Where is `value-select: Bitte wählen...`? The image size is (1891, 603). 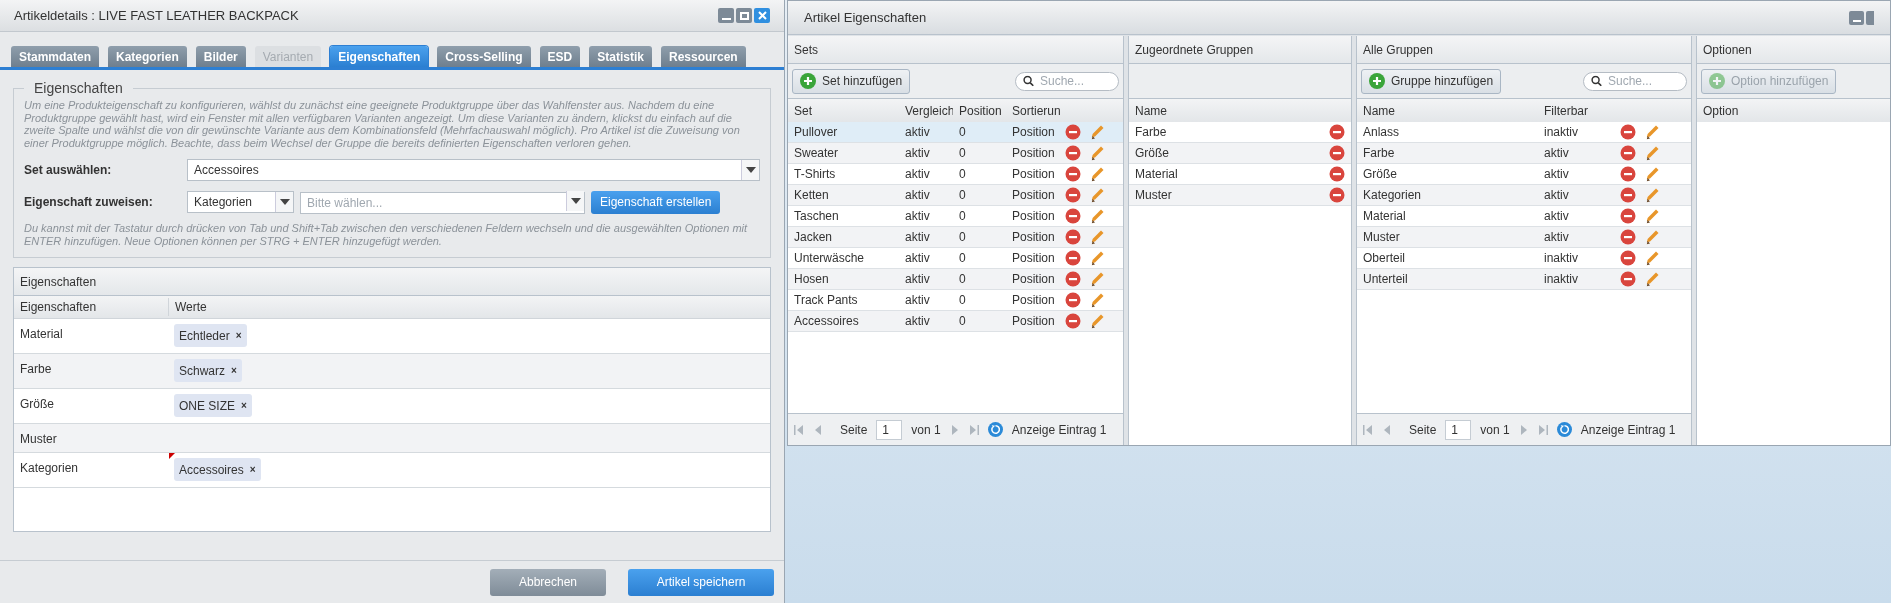
value-select: Bitte wählen... is located at coordinates (442, 203).